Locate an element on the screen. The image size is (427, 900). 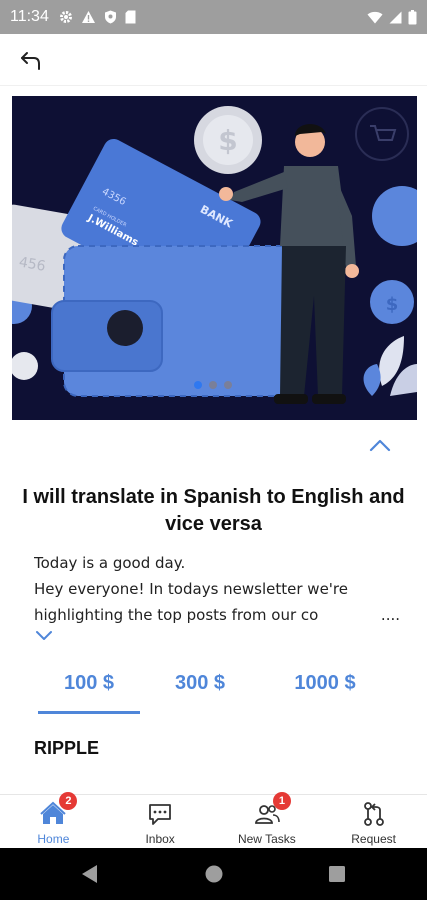
users-icon: 1 is located at coordinates (272, 810).